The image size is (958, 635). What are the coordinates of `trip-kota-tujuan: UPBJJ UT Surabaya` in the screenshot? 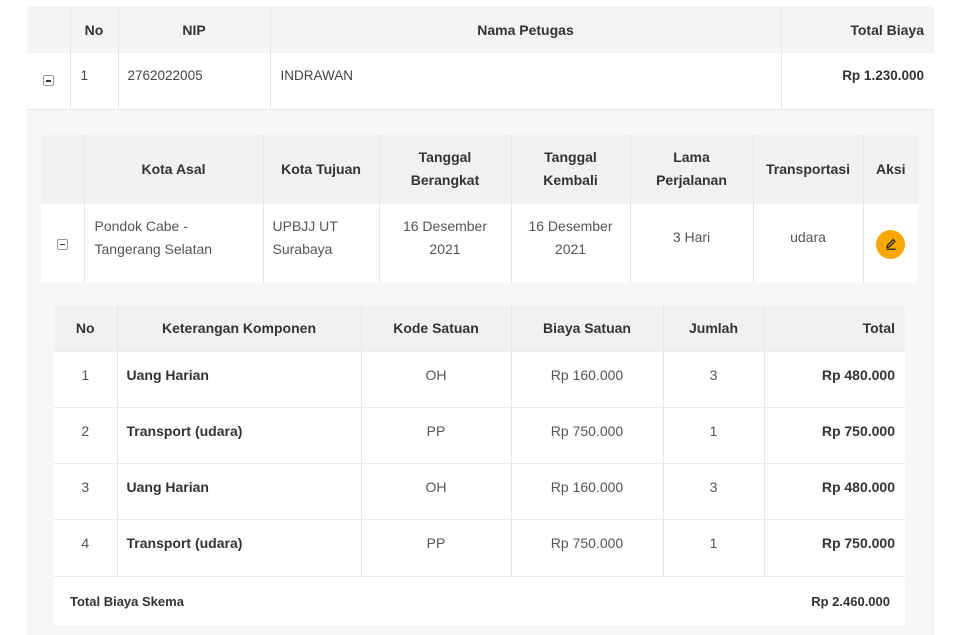 It's located at (321, 243).